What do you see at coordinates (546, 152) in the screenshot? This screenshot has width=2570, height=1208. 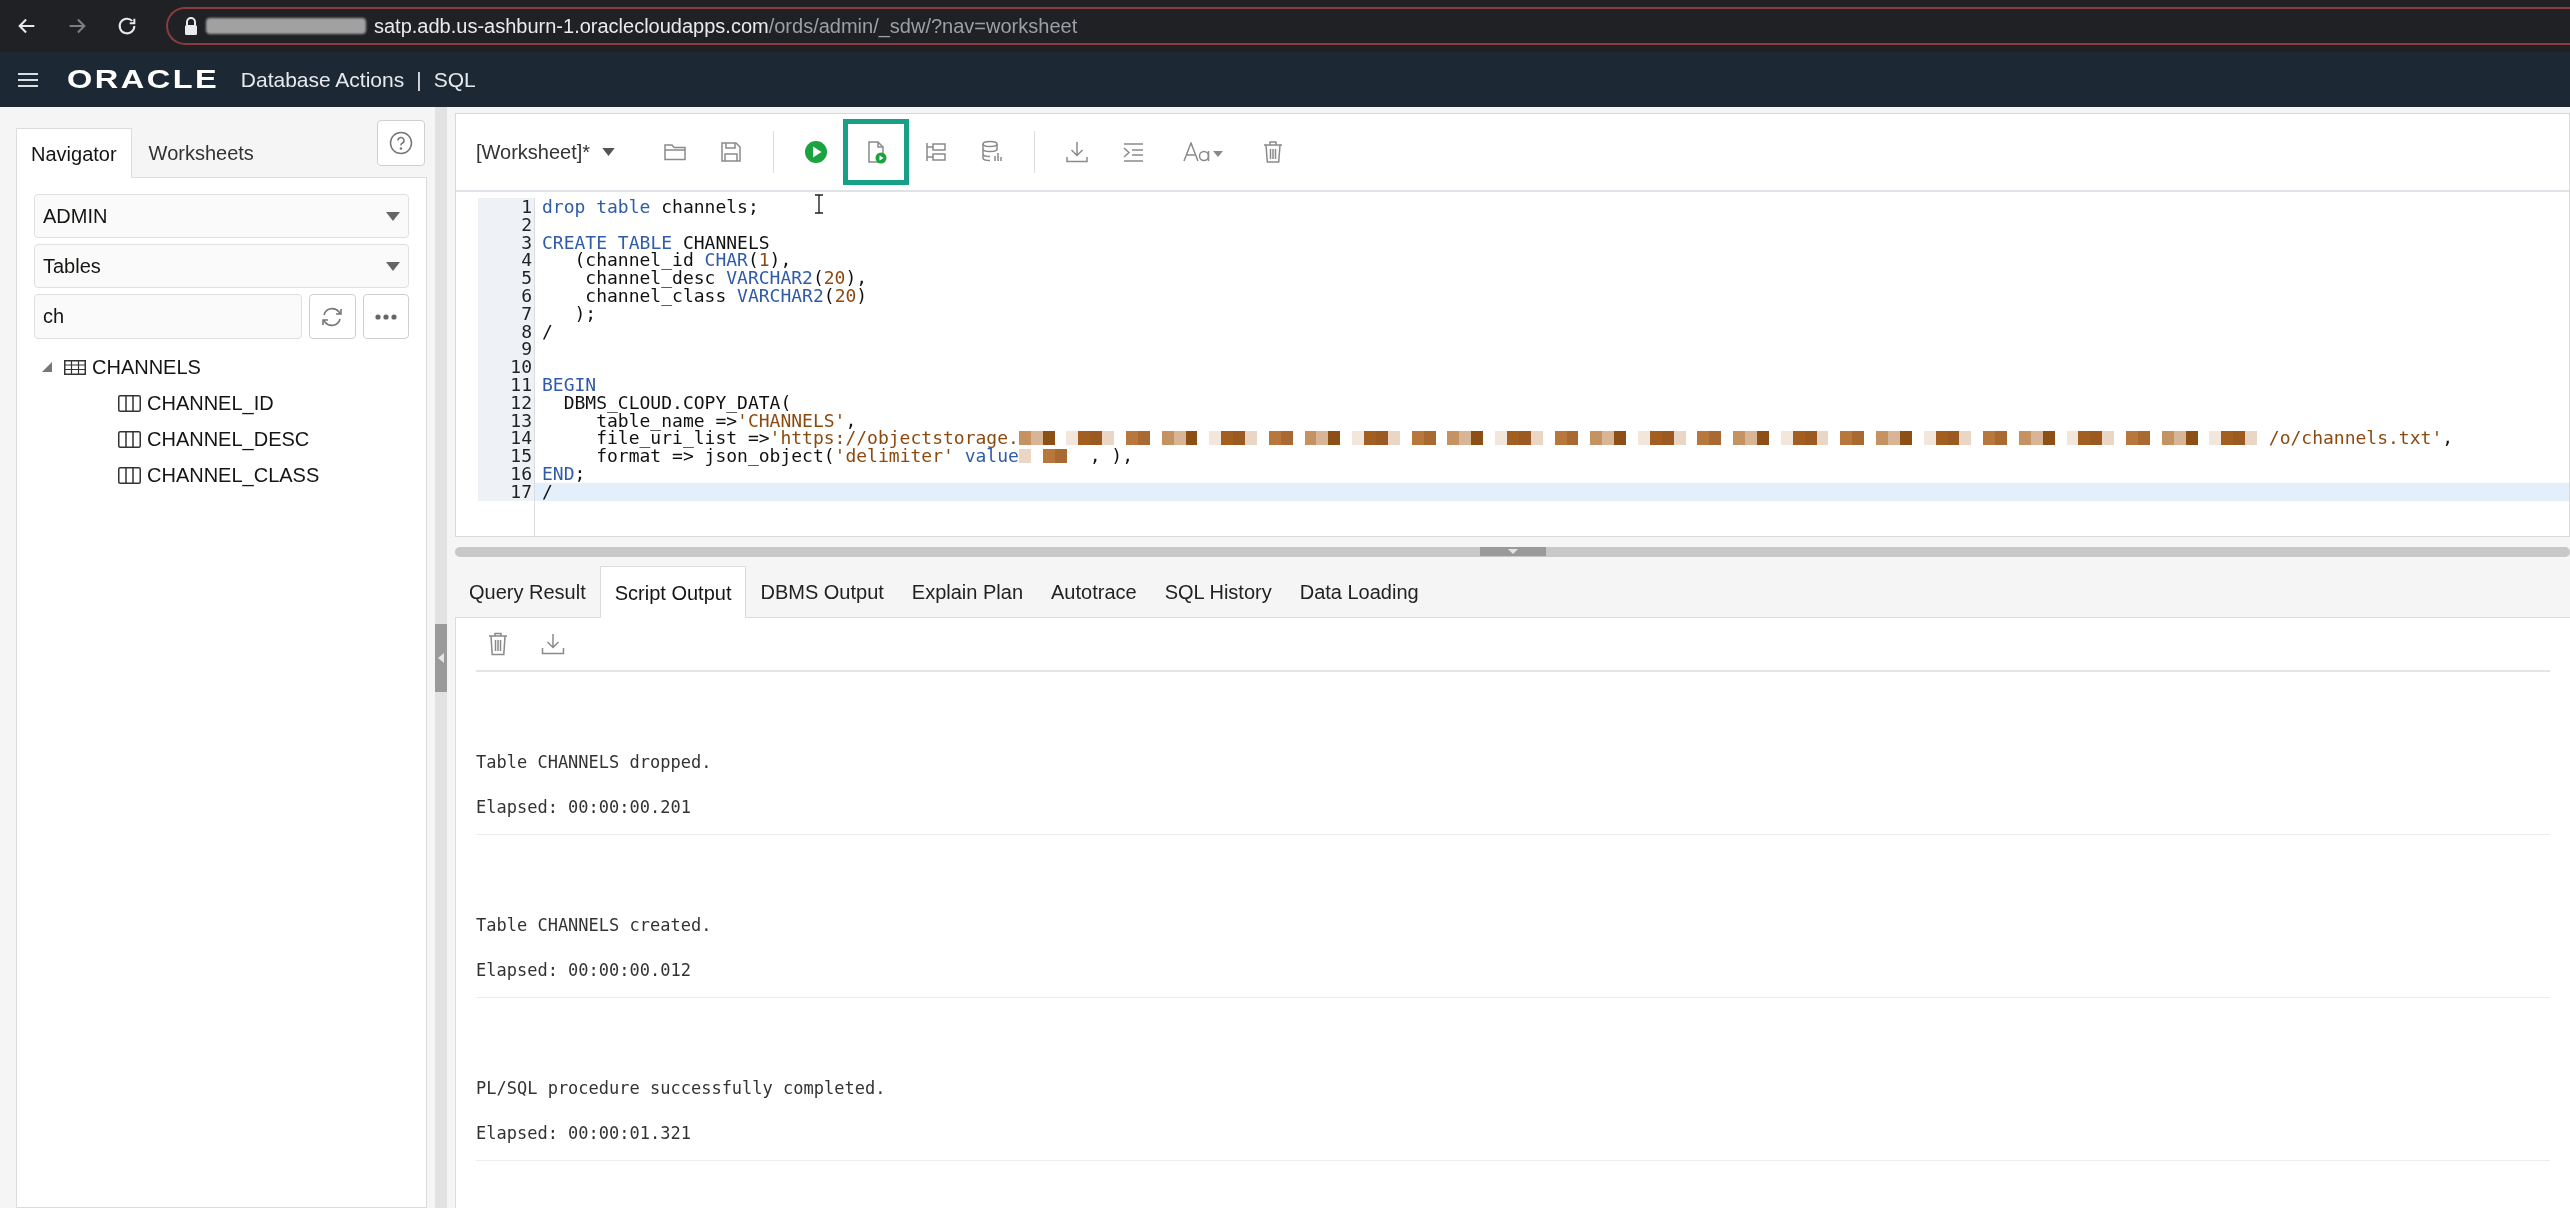 I see `worksheet-dropdown: [Worksheet]*` at bounding box center [546, 152].